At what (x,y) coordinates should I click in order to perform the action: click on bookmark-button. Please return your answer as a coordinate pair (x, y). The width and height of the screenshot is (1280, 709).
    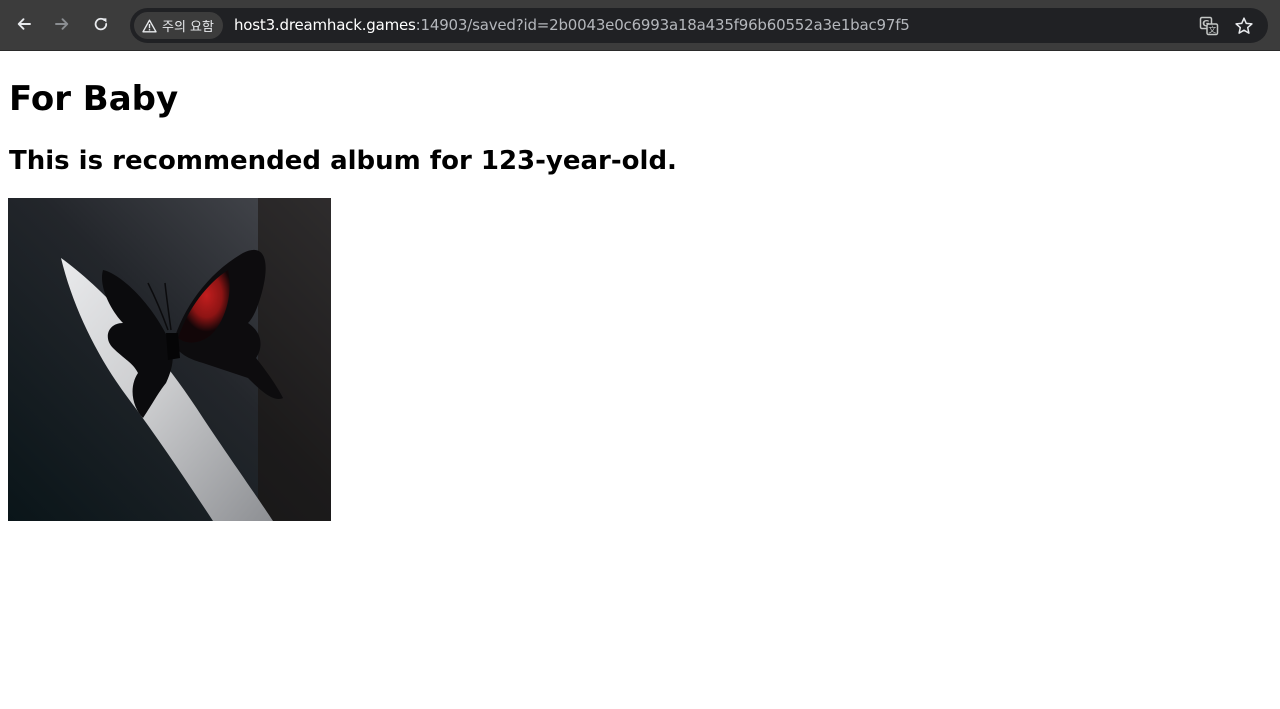
    Looking at the image, I should click on (1244, 26).